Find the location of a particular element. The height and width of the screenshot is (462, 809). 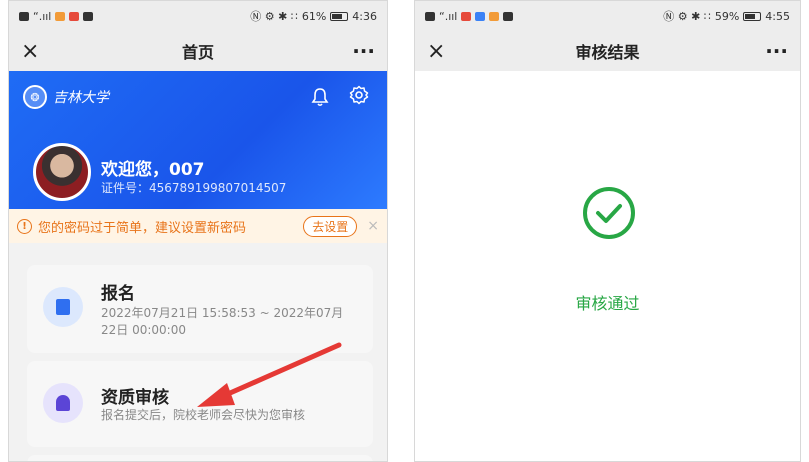

card-desc: 报名提交后，院校老师会尽快为您审核 is located at coordinates (203, 415).